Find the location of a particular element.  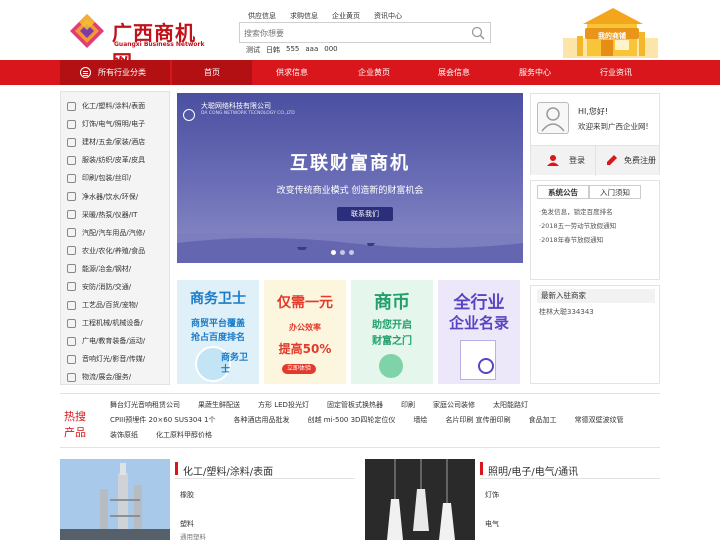

tab-beginner-guide: 入门须知 is located at coordinates (615, 192).